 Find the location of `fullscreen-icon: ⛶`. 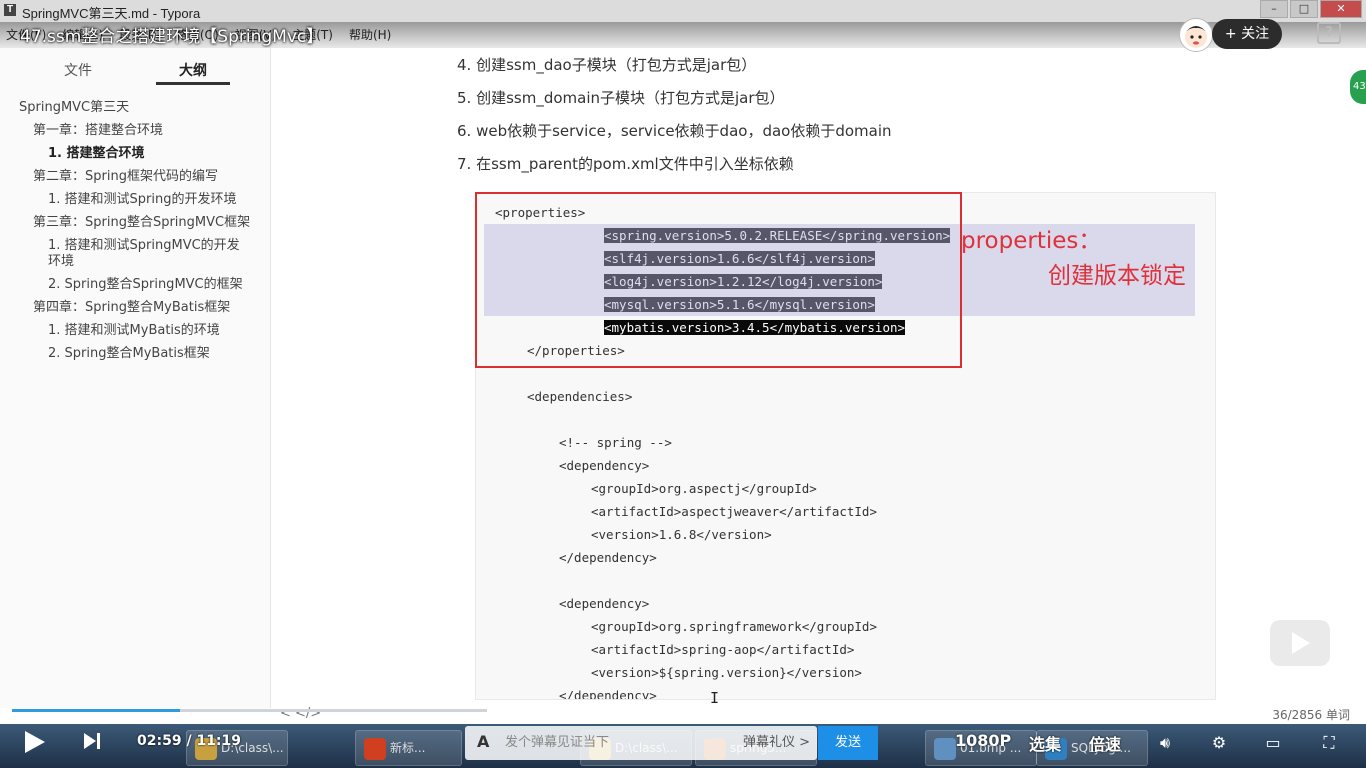

fullscreen-icon: ⛶ is located at coordinates (1329, 743).